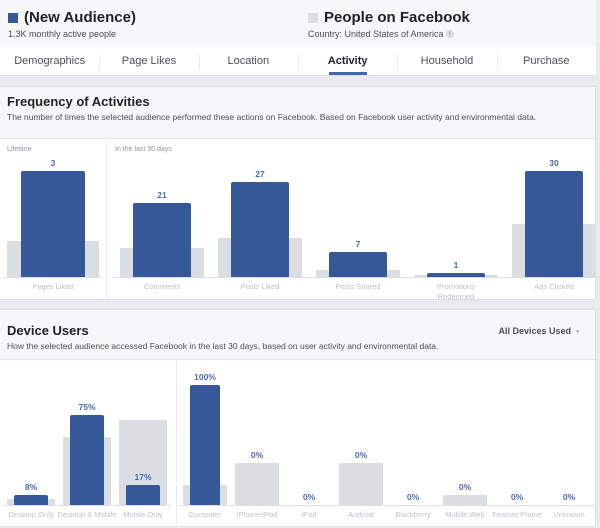 Image resolution: width=600 pixels, height=528 pixels. Describe the element at coordinates (554, 224) in the screenshot. I see `audience-bar-ads-clicked` at that location.